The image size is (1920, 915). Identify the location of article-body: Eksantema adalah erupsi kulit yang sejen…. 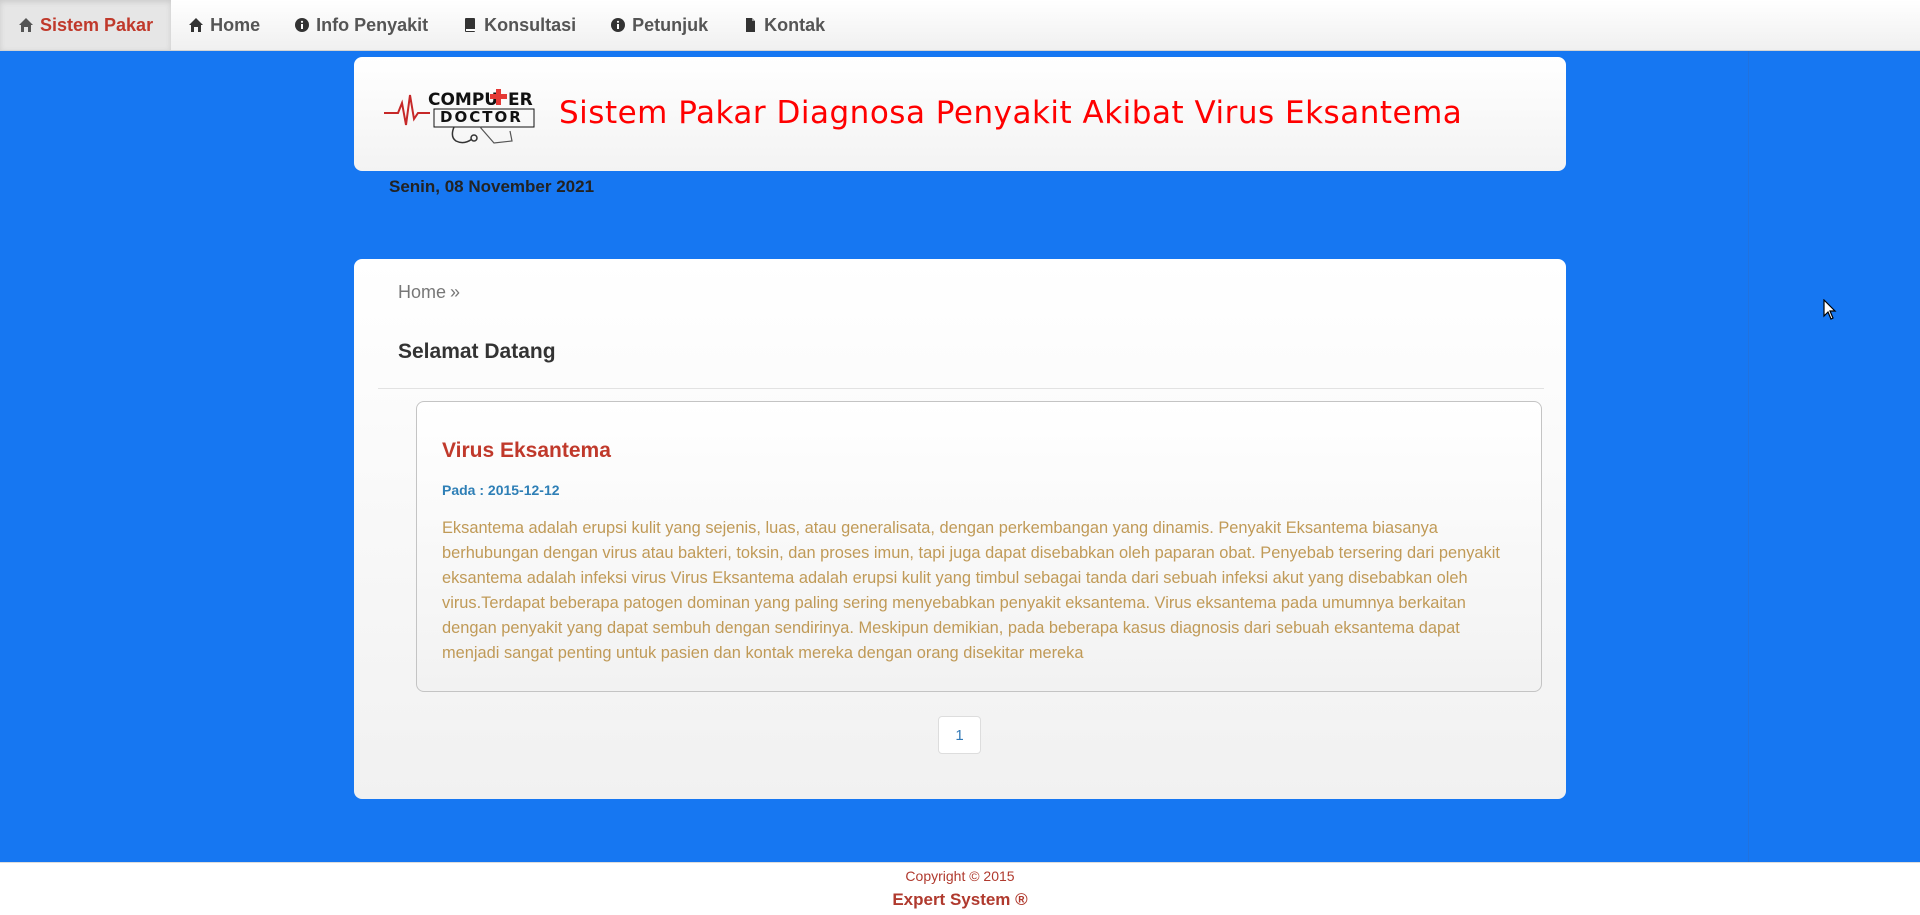
(971, 590).